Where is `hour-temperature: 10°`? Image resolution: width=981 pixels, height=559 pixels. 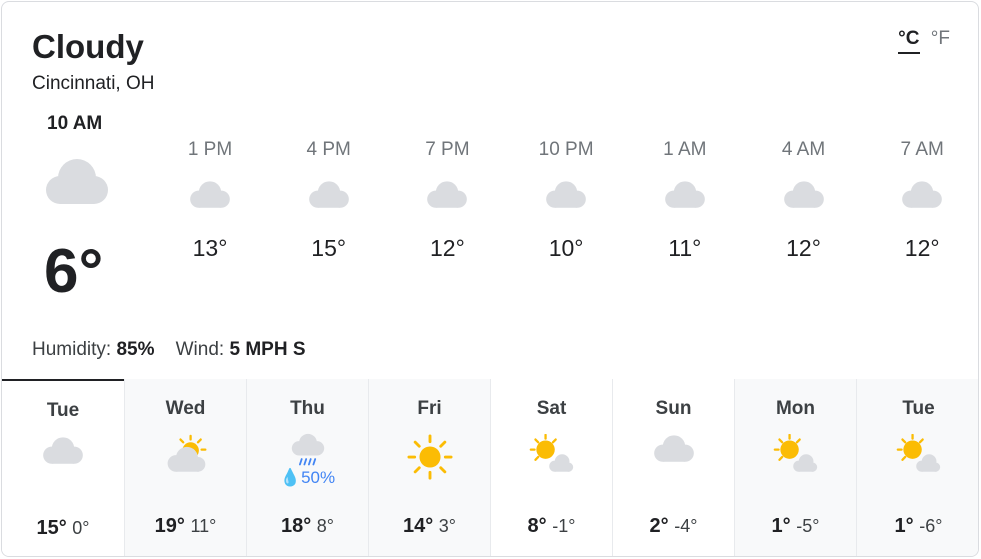
hour-temperature: 10° is located at coordinates (566, 248).